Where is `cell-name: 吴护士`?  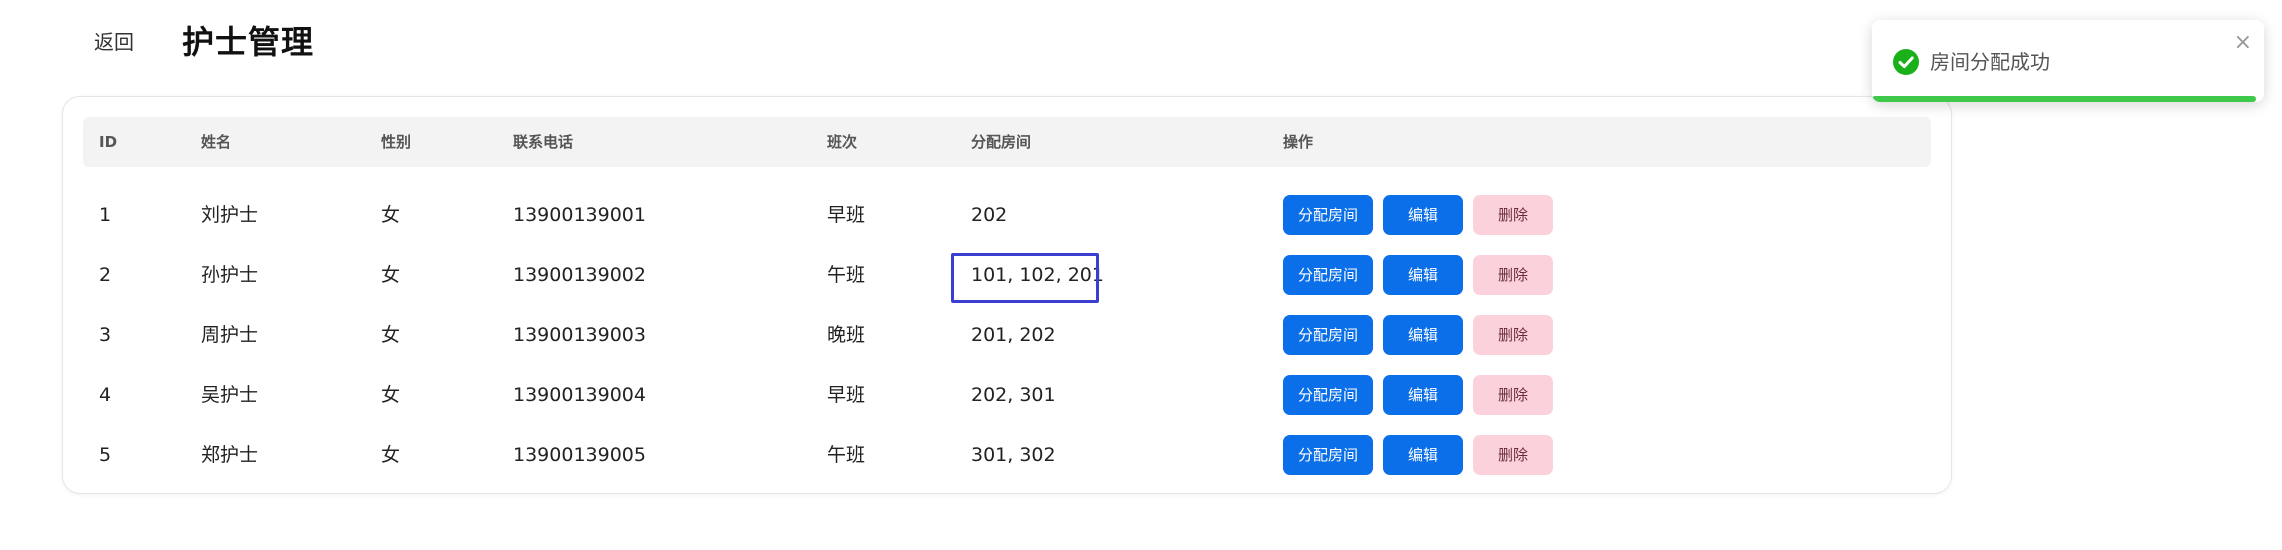 cell-name: 吴护士 is located at coordinates (230, 395).